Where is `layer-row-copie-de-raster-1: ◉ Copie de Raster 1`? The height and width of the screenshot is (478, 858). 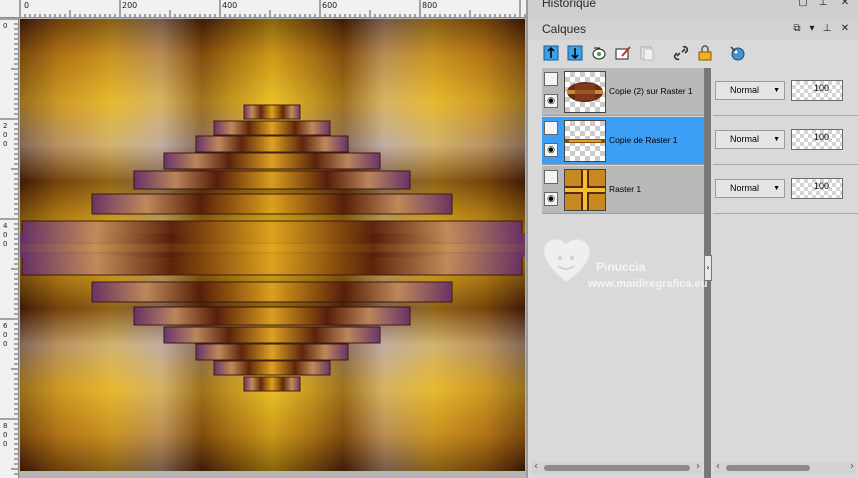
layer-row-copie-de-raster-1: ◉ Copie de Raster 1 is located at coordinates (623, 141).